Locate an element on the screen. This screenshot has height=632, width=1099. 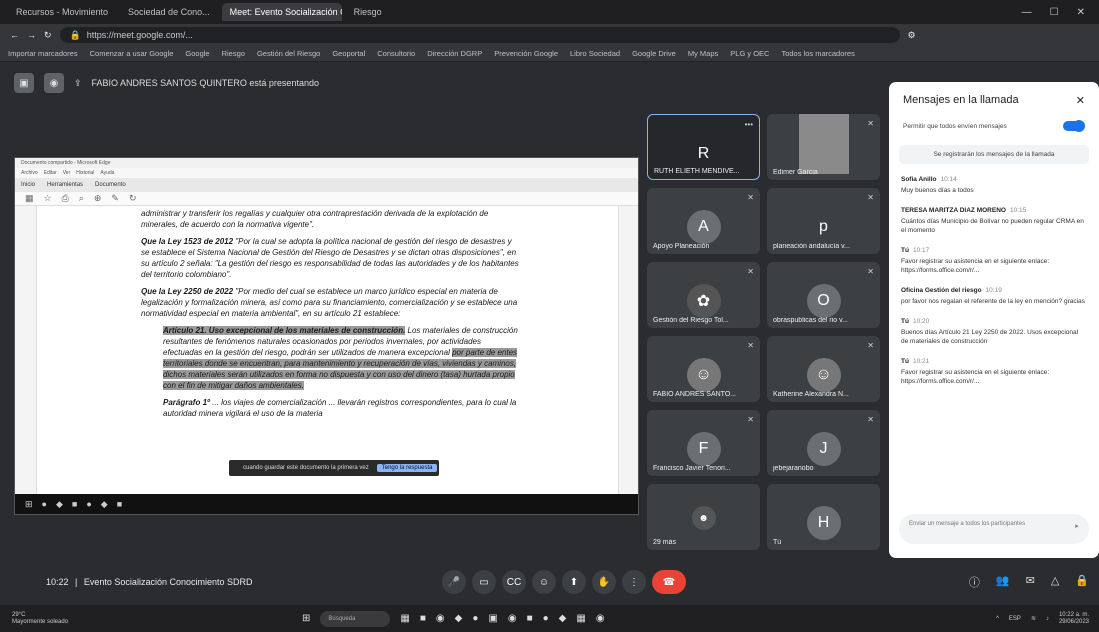
start-icon: ⊞ is located at coordinates (306, 618).